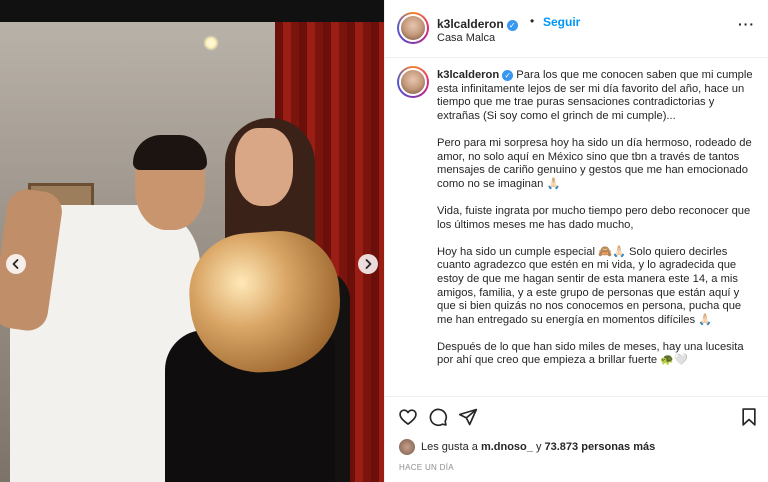 The image size is (768, 482). What do you see at coordinates (749, 417) in the screenshot?
I see `bookmark-icon` at bounding box center [749, 417].